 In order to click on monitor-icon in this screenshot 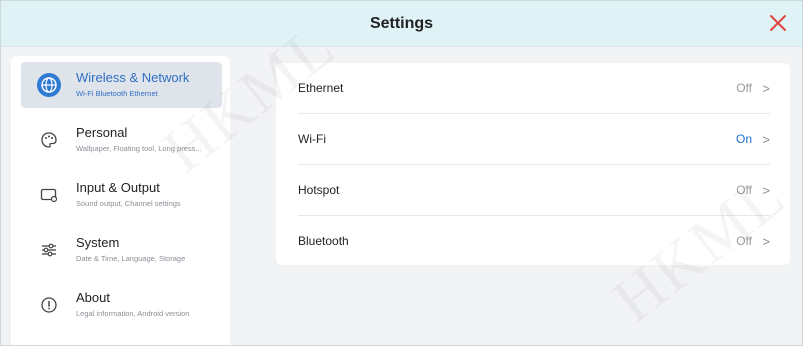, I will do `click(49, 195)`.